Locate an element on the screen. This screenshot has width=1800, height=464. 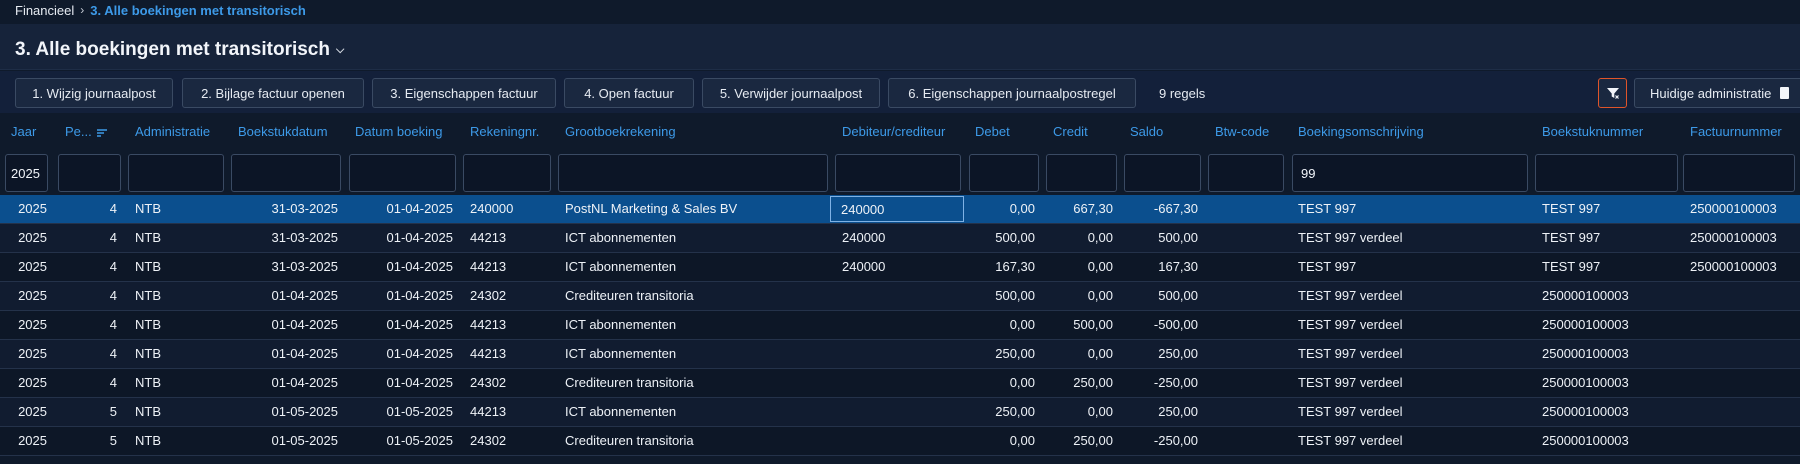
filter-btw-code-input is located at coordinates (1246, 173).